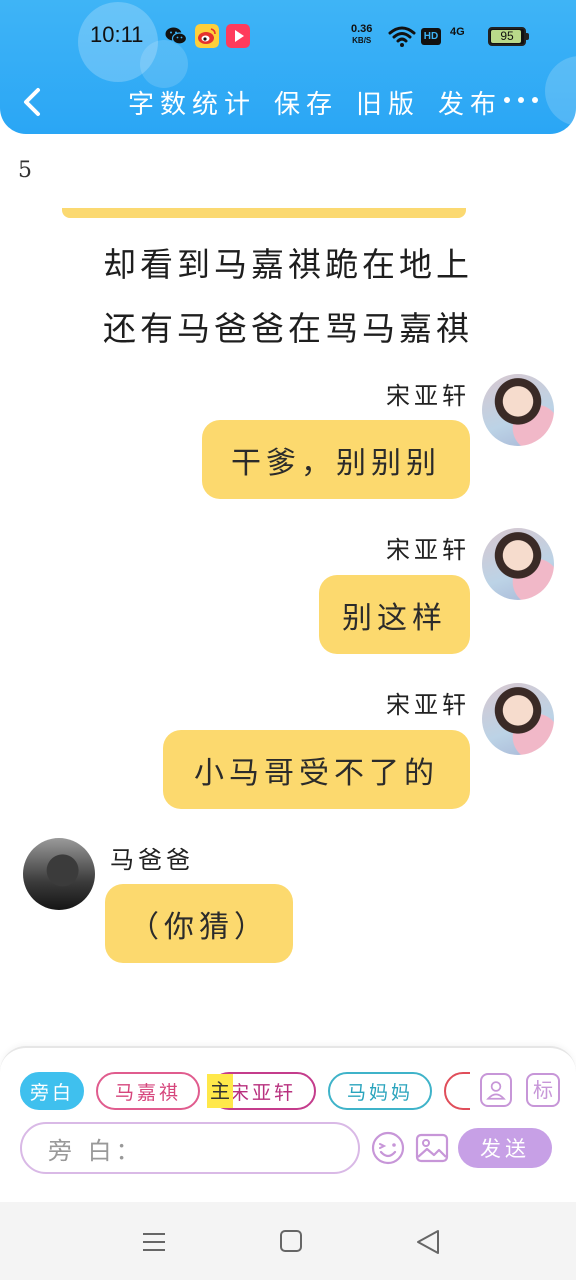 This screenshot has height=1280, width=576. Describe the element at coordinates (291, 1241) in the screenshot. I see `home-icon` at that location.